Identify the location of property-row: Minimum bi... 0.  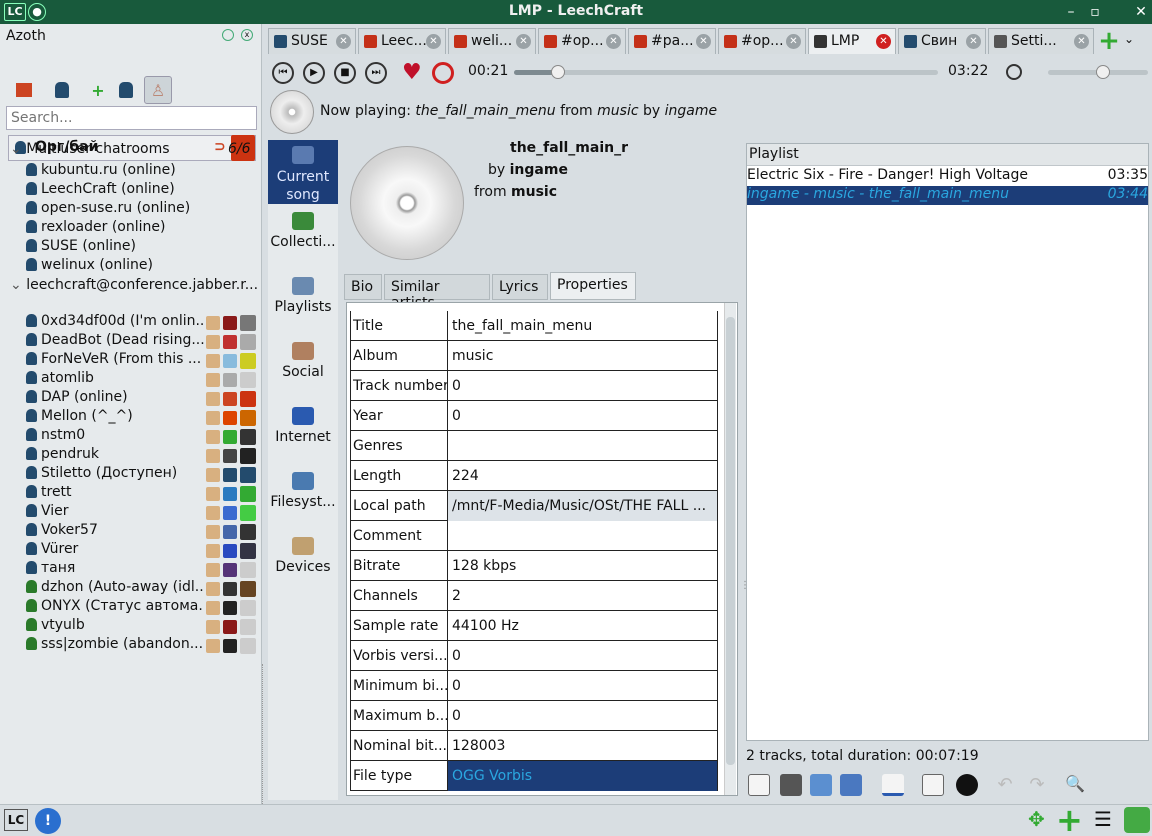
(534, 686).